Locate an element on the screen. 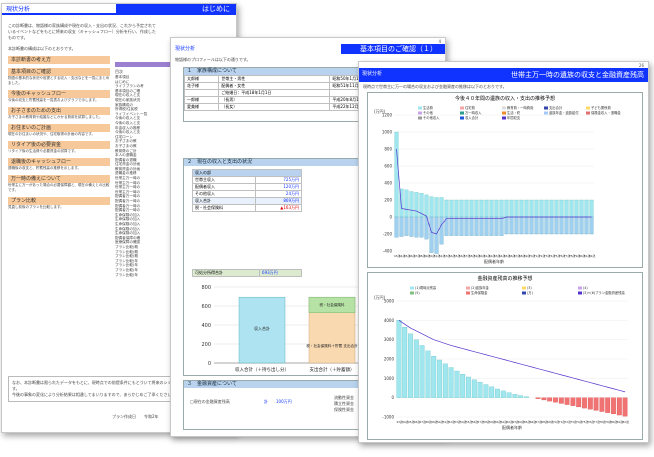 The height and width of the screenshot is (457, 654). y-tick-label: 3000 is located at coordinates (389, 339).